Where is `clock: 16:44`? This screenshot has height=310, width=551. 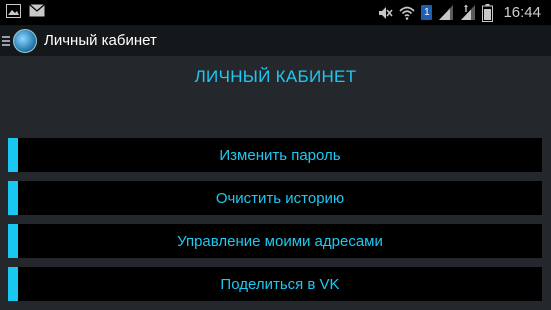 clock: 16:44 is located at coordinates (522, 12).